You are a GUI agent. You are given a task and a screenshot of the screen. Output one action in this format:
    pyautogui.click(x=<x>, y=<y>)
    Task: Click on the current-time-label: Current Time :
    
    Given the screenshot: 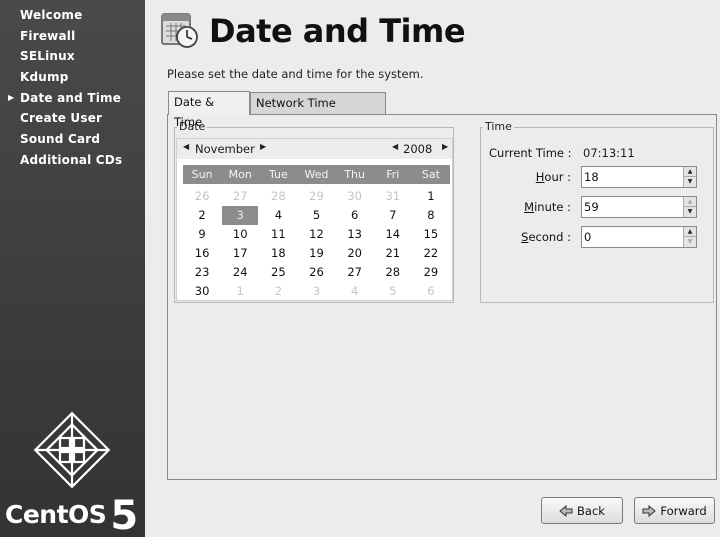 What is the action you would take?
    pyautogui.click(x=530, y=153)
    